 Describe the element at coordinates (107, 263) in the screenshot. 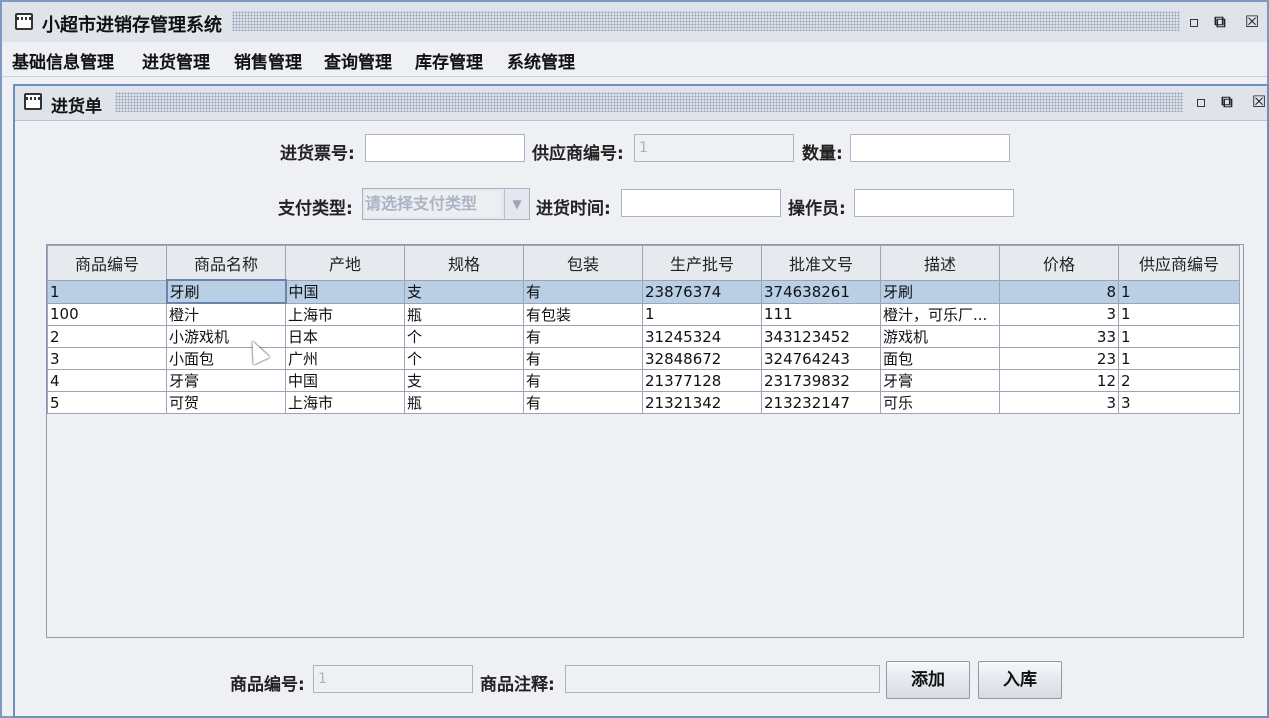

I see `column-header: 商品编号` at that location.